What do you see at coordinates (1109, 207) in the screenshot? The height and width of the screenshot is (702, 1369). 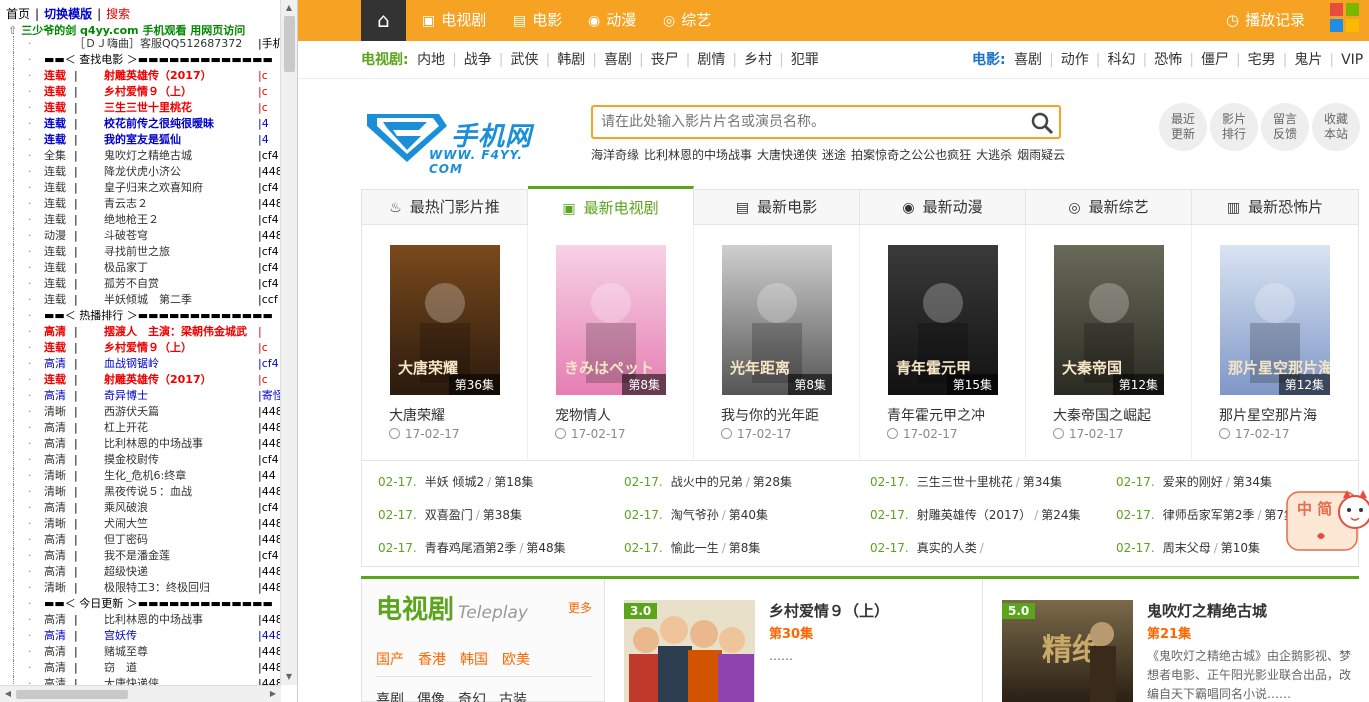 I see `tab-latest-variety: ◎ 最新综艺` at bounding box center [1109, 207].